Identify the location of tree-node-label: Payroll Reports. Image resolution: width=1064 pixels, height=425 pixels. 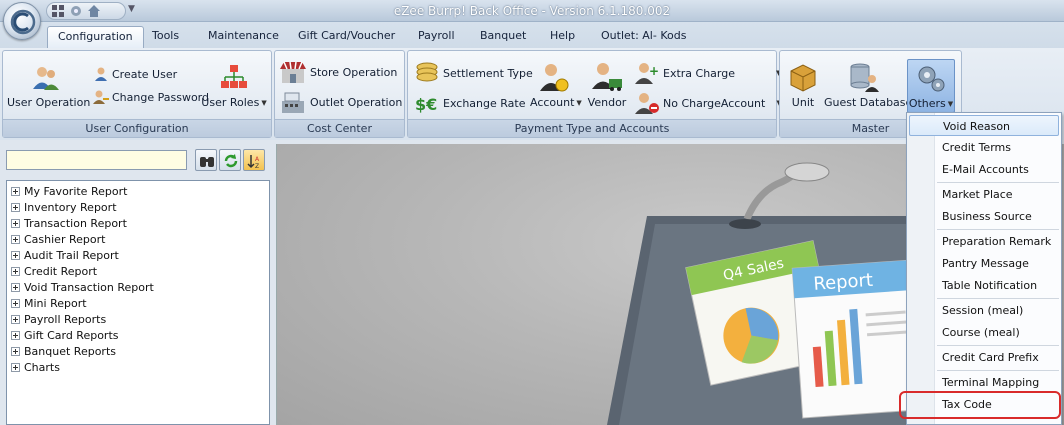
(65, 319).